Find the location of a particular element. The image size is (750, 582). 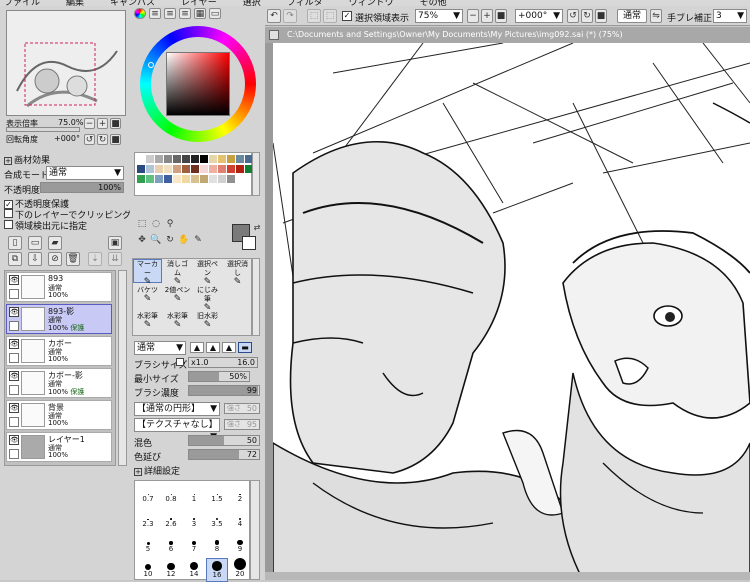

checkbox-icon is located at coordinates (8, 224).